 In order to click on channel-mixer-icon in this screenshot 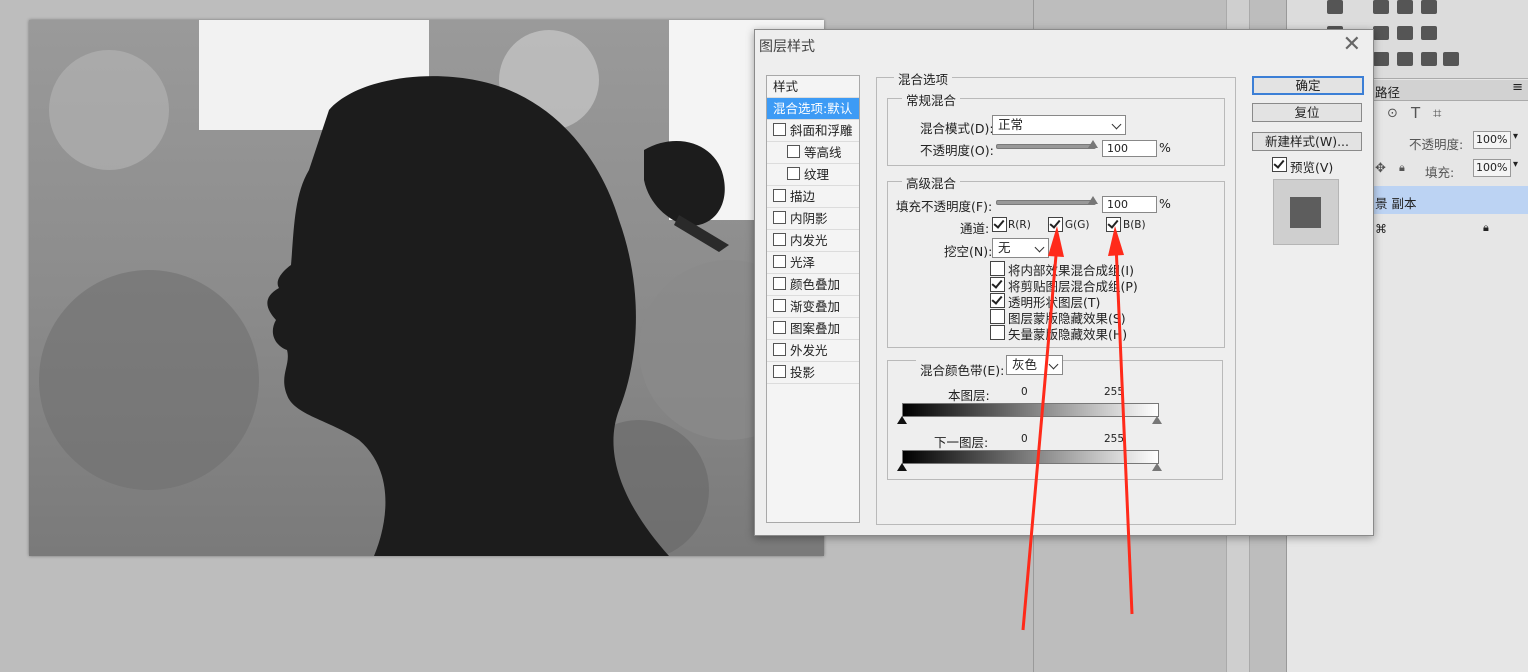, I will do `click(1429, 33)`.